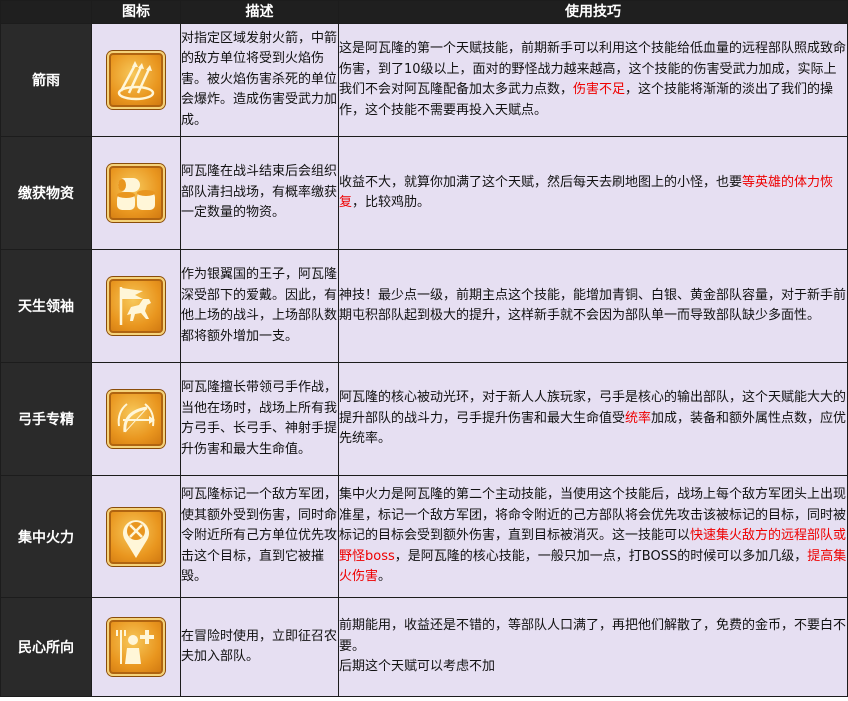 Image resolution: width=848 pixels, height=701 pixels. Describe the element at coordinates (46, 80) in the screenshot. I see `skill-name: 箭雨` at that location.